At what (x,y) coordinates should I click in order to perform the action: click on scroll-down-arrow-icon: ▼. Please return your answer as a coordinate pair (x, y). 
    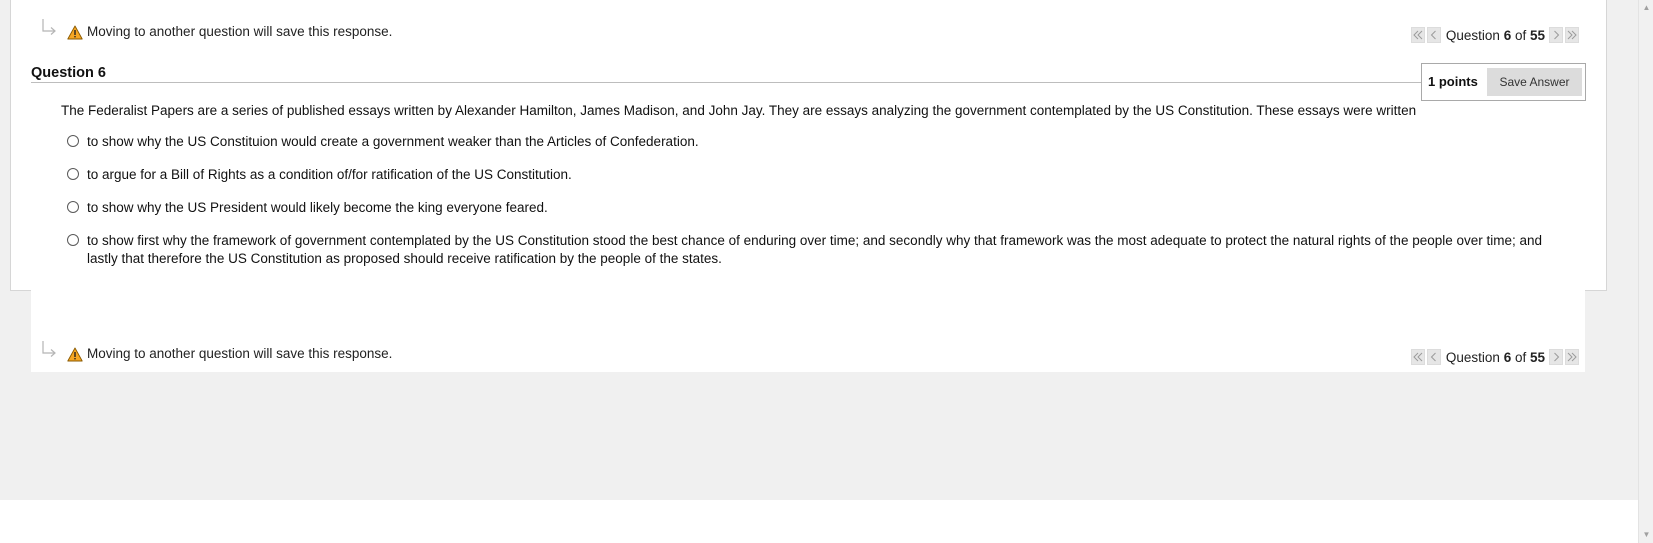
    Looking at the image, I should click on (1646, 534).